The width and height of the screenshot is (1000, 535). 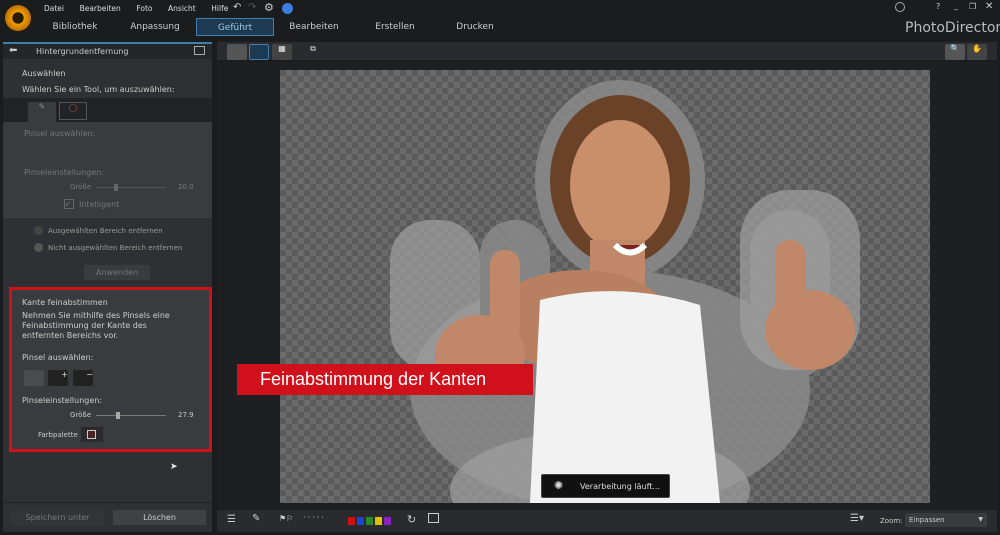 What do you see at coordinates (314, 27) in the screenshot?
I see `tab-bearbeiten: Bearbeiten` at bounding box center [314, 27].